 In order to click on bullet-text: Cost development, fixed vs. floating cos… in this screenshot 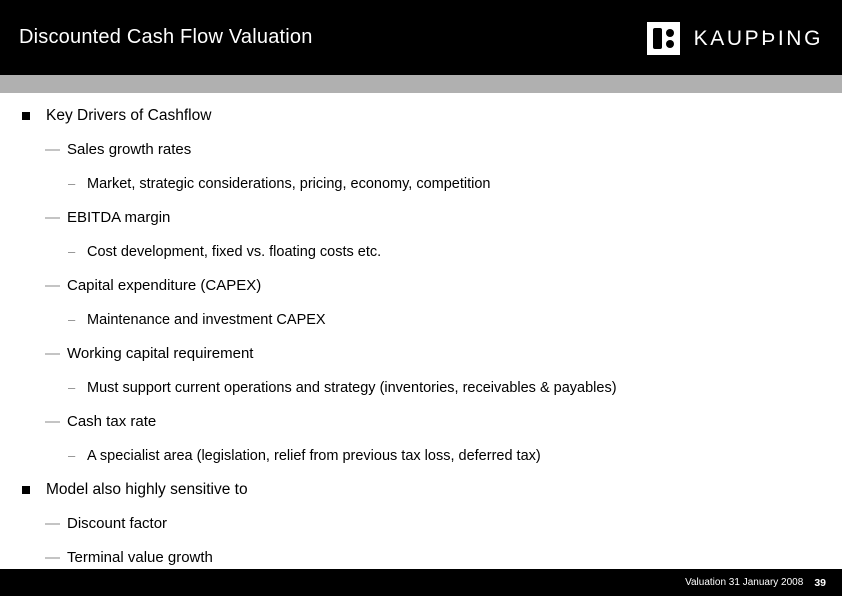, I will do `click(234, 252)`.